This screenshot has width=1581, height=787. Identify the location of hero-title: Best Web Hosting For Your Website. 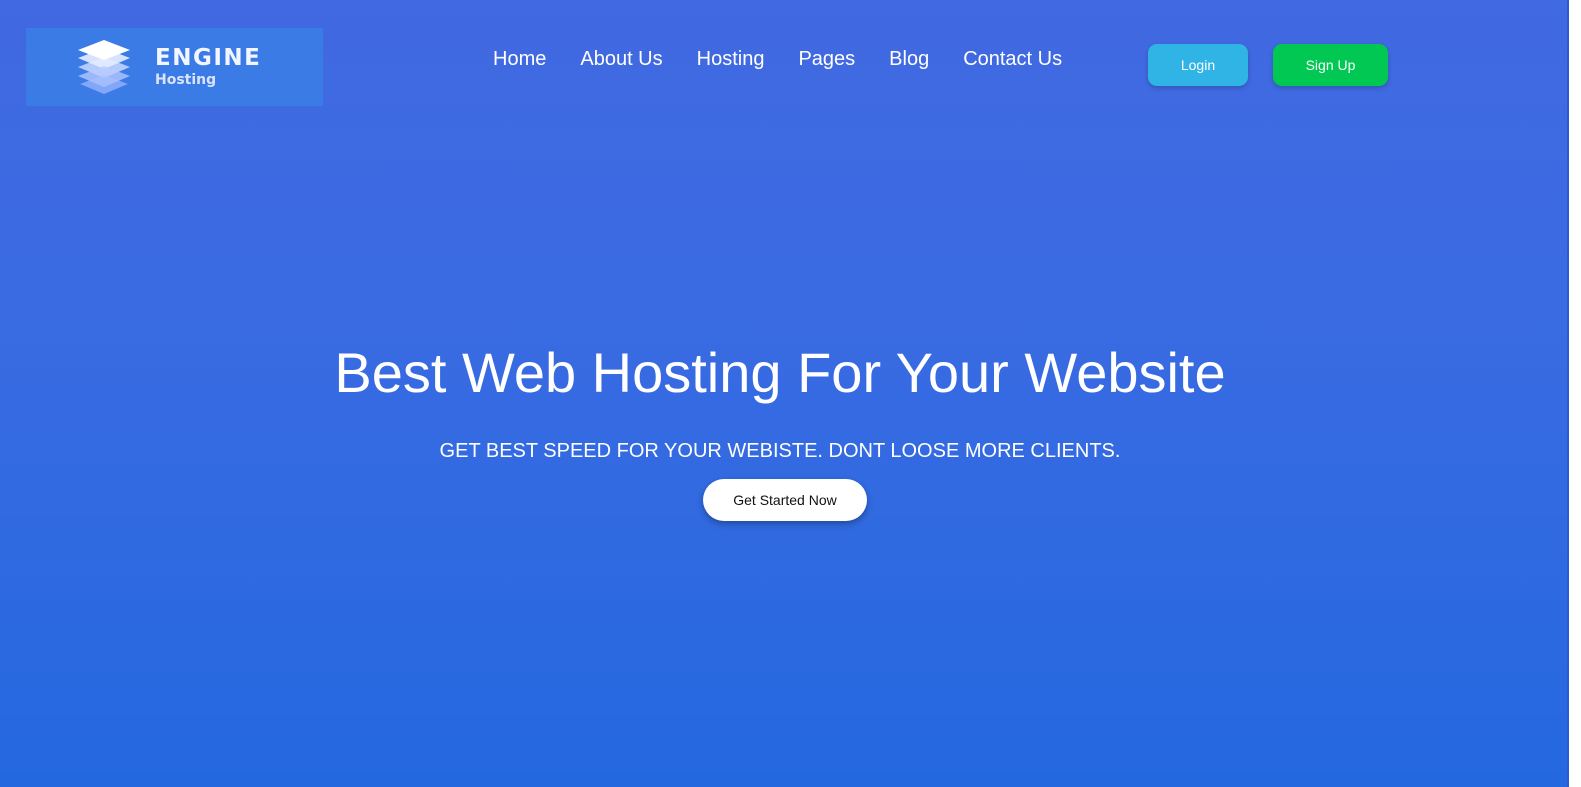
(780, 372).